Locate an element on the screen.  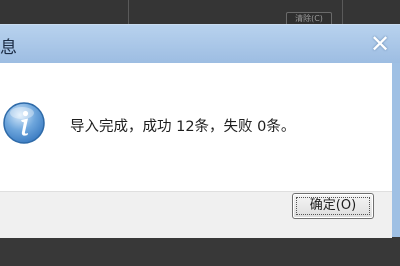
dialog-title-bar: 息 ✕ is located at coordinates (200, 44).